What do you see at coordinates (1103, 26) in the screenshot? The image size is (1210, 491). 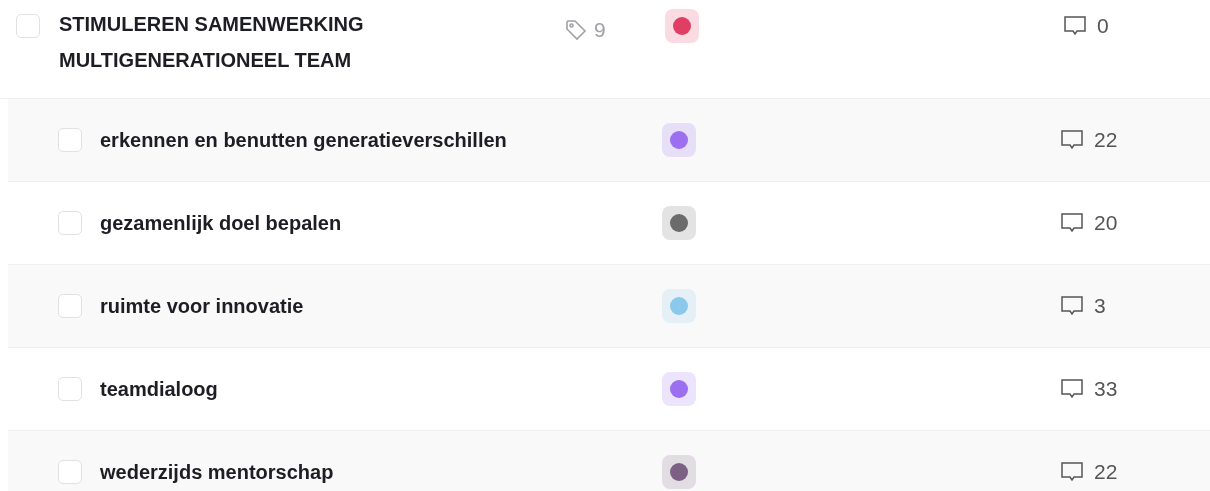 I see `comment-count: 0` at bounding box center [1103, 26].